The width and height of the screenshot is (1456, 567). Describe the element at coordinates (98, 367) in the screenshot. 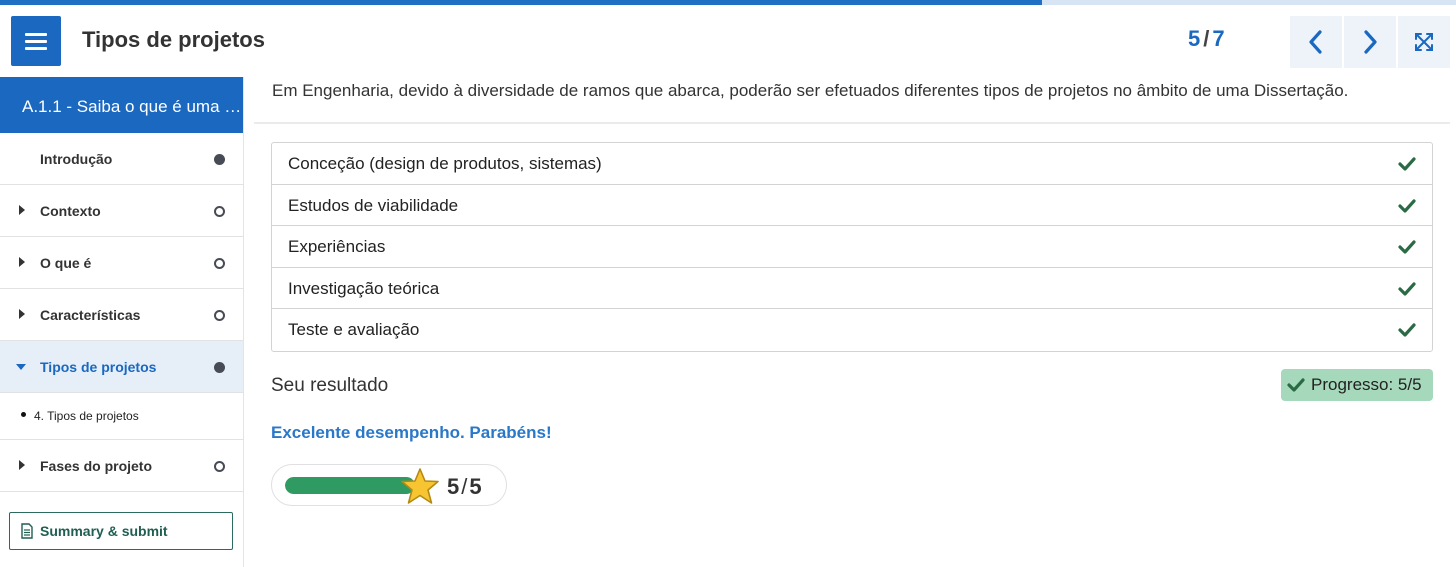

I see `sidebar-item-label: Tipos de projetos` at that location.